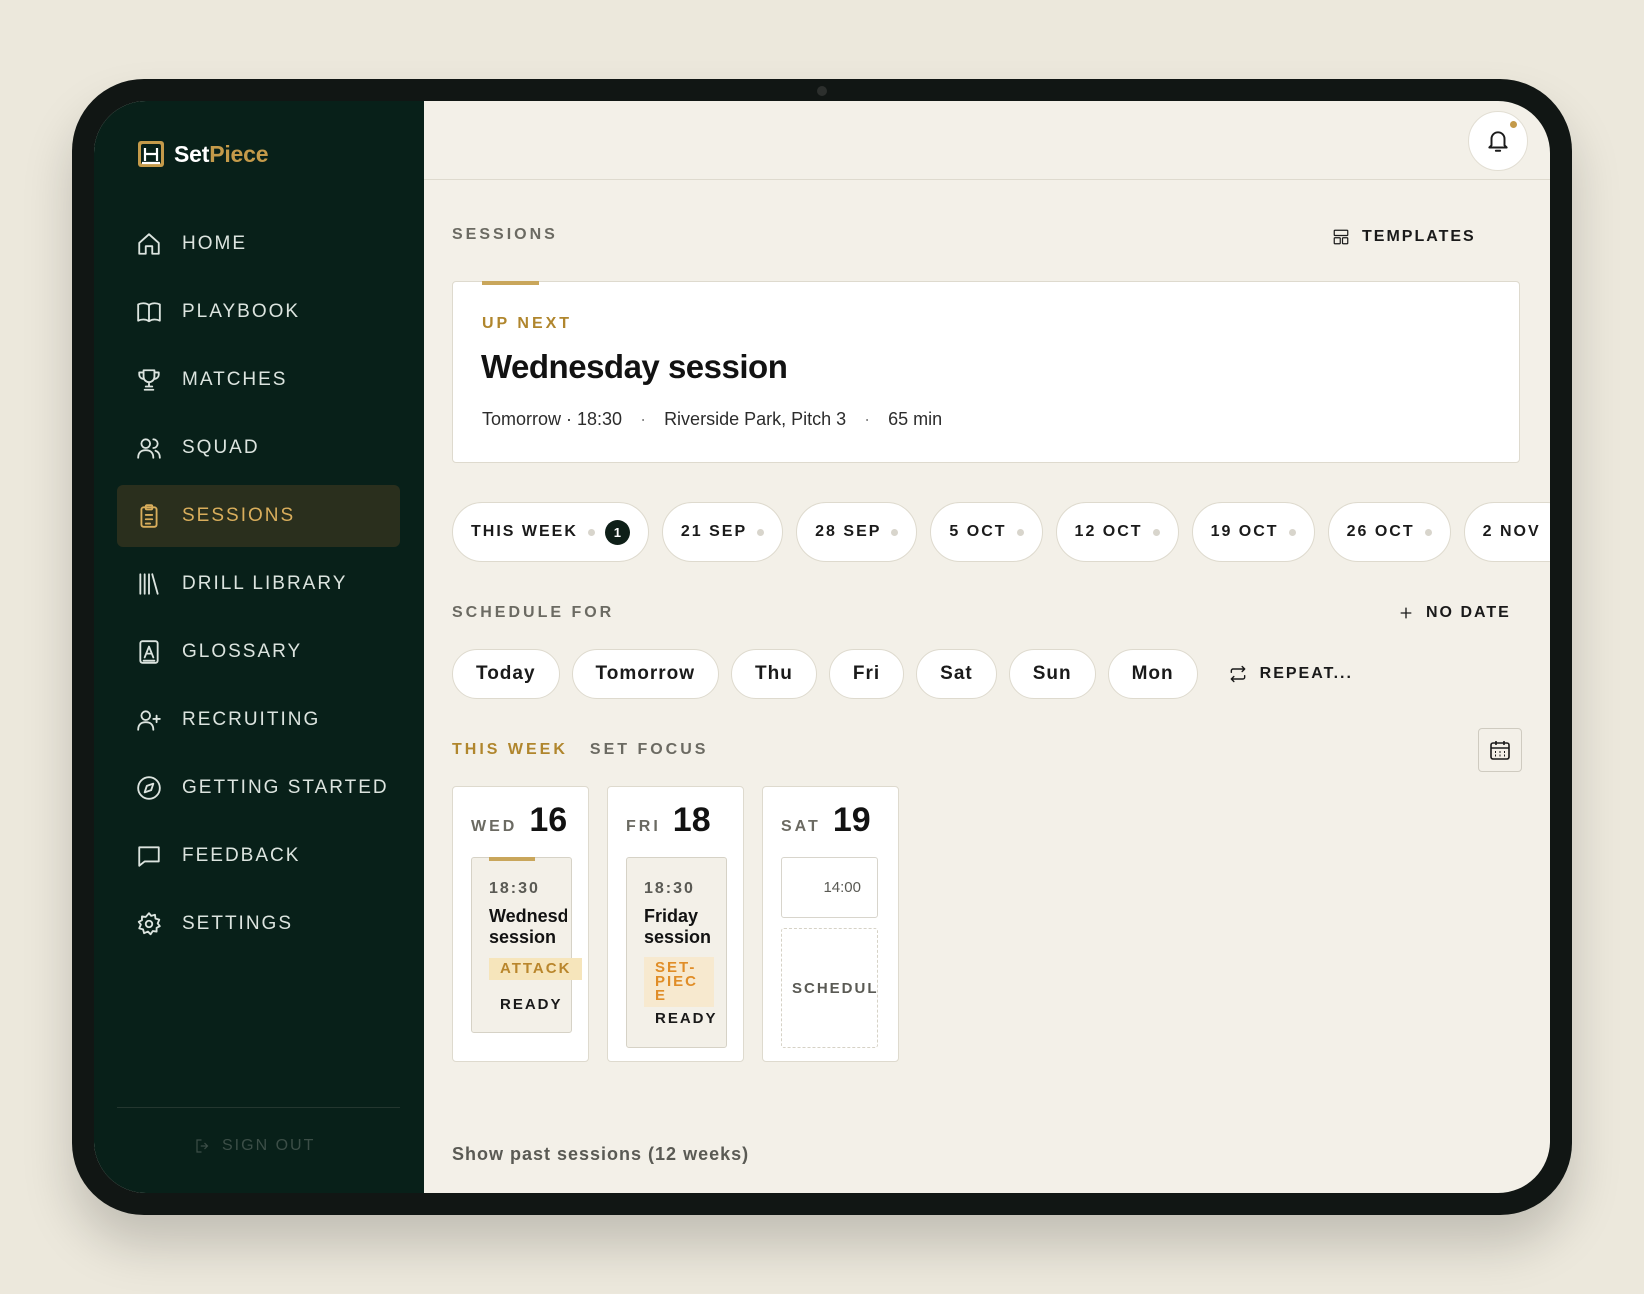 The image size is (1644, 1294). Describe the element at coordinates (258, 244) in the screenshot. I see `sidebar-item-home: HOME` at that location.